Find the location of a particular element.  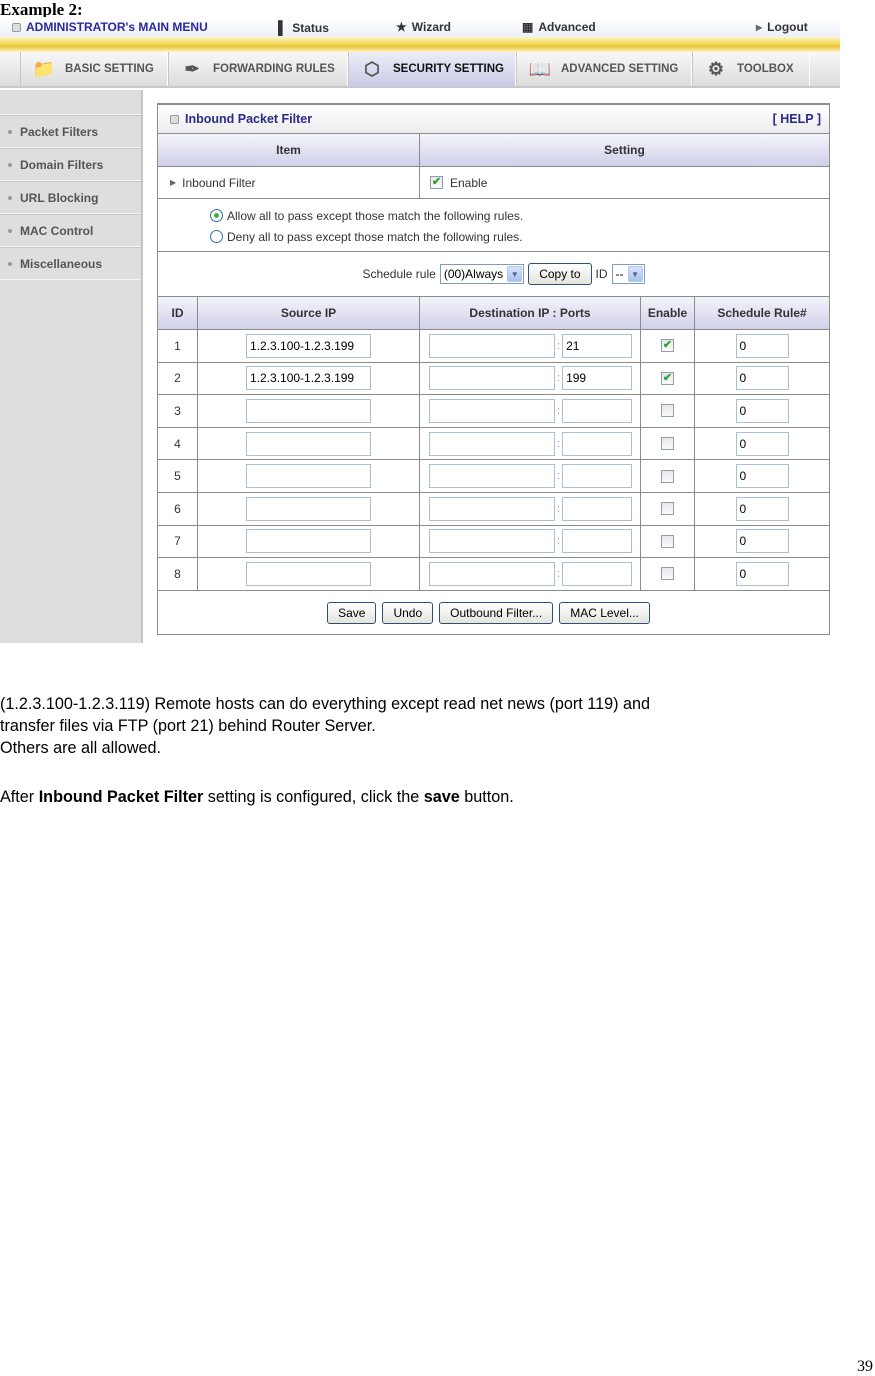

sidebar-item-packet-filters: Packet Filters is located at coordinates (70, 131).